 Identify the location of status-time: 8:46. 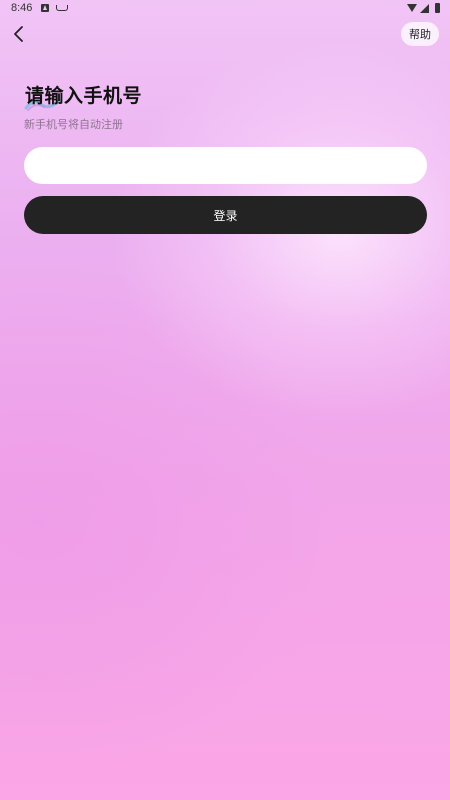
(22, 8).